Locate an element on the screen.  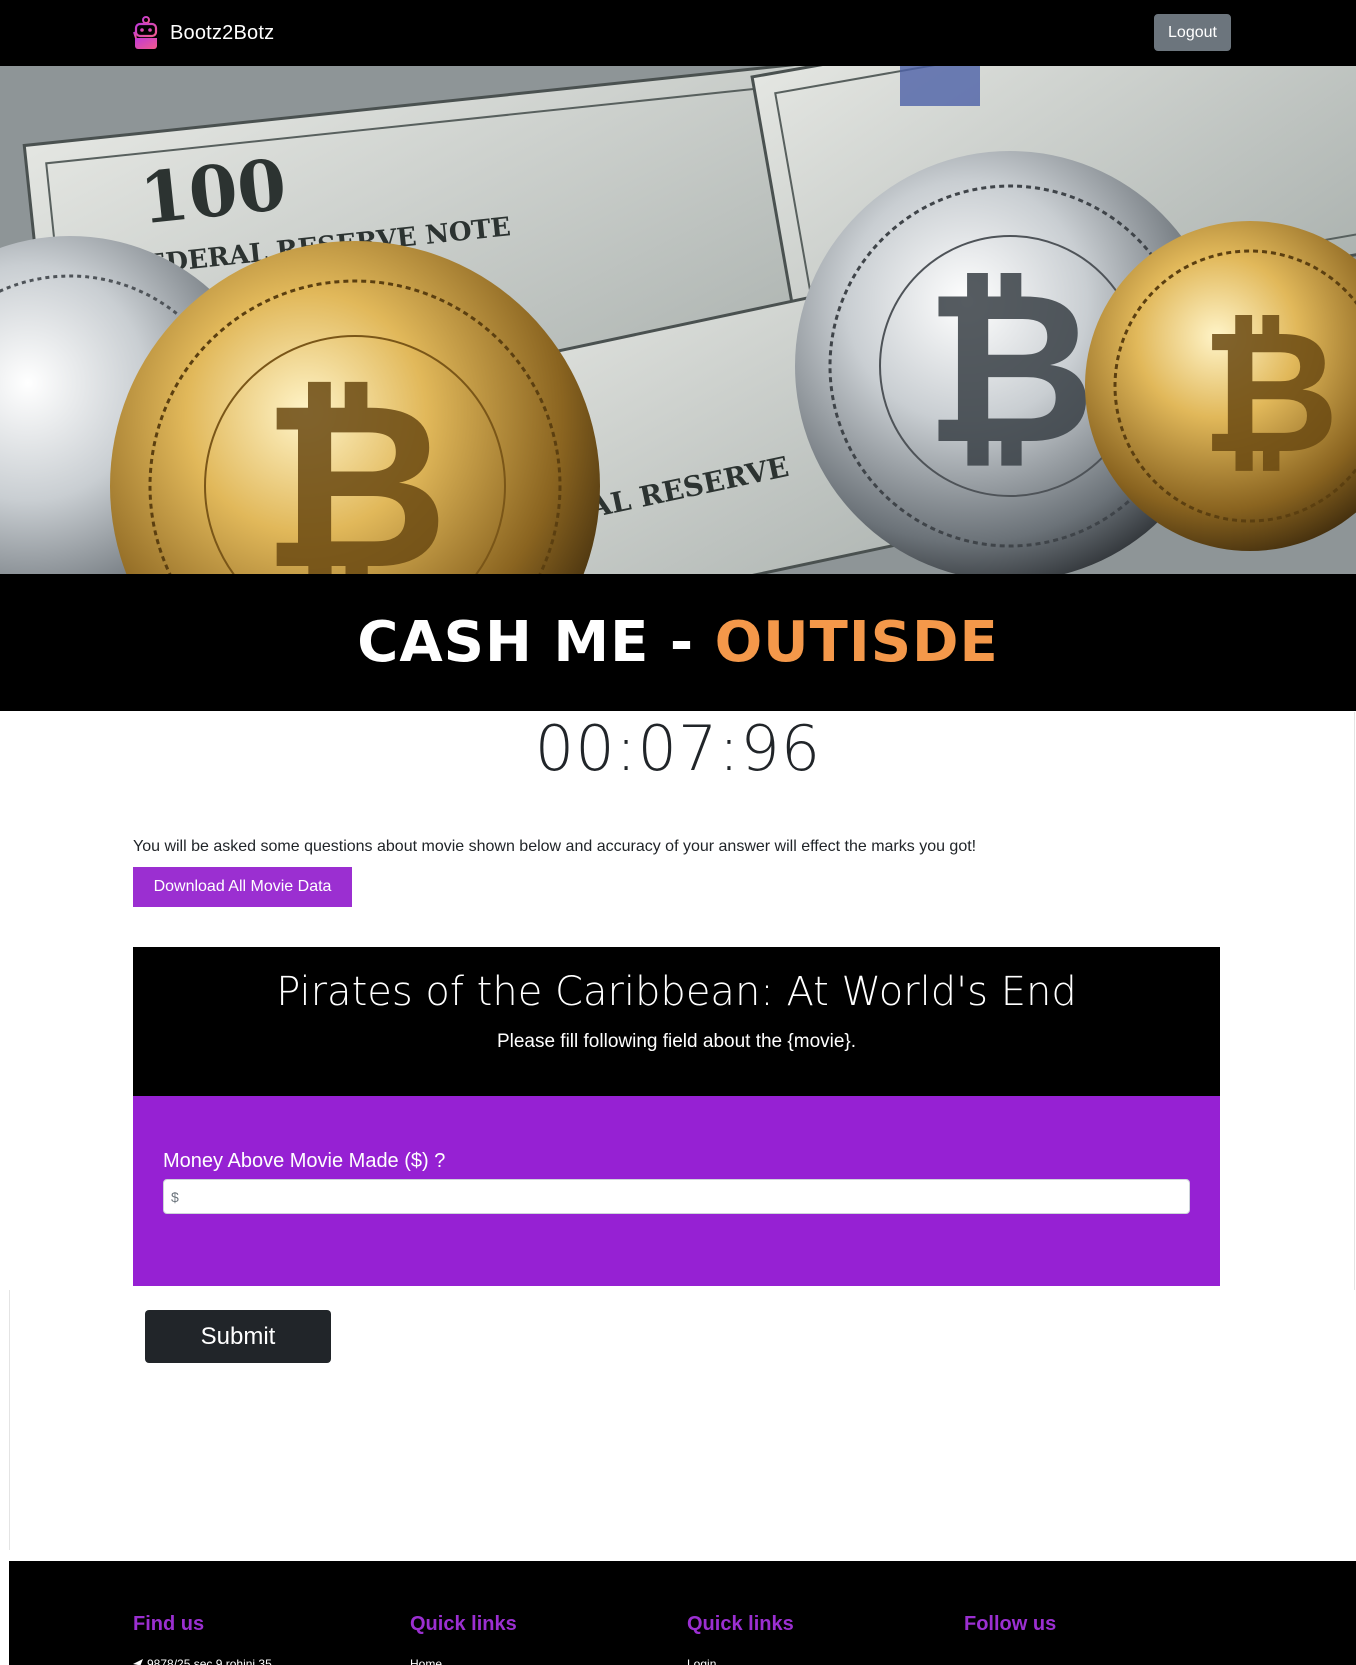
title-banner: CASH ME - OUTISDE is located at coordinates (678, 642).